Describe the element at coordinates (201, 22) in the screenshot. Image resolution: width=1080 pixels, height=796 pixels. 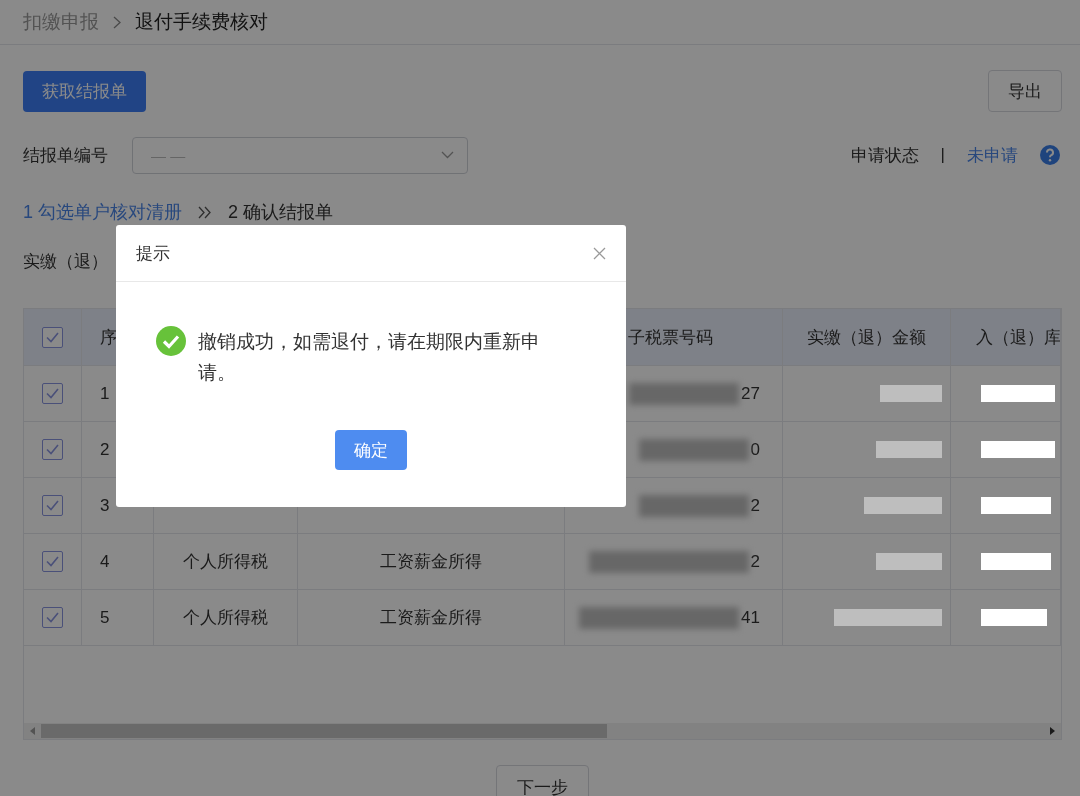
I see `breadcrumb-item: 退付手续费核对` at that location.